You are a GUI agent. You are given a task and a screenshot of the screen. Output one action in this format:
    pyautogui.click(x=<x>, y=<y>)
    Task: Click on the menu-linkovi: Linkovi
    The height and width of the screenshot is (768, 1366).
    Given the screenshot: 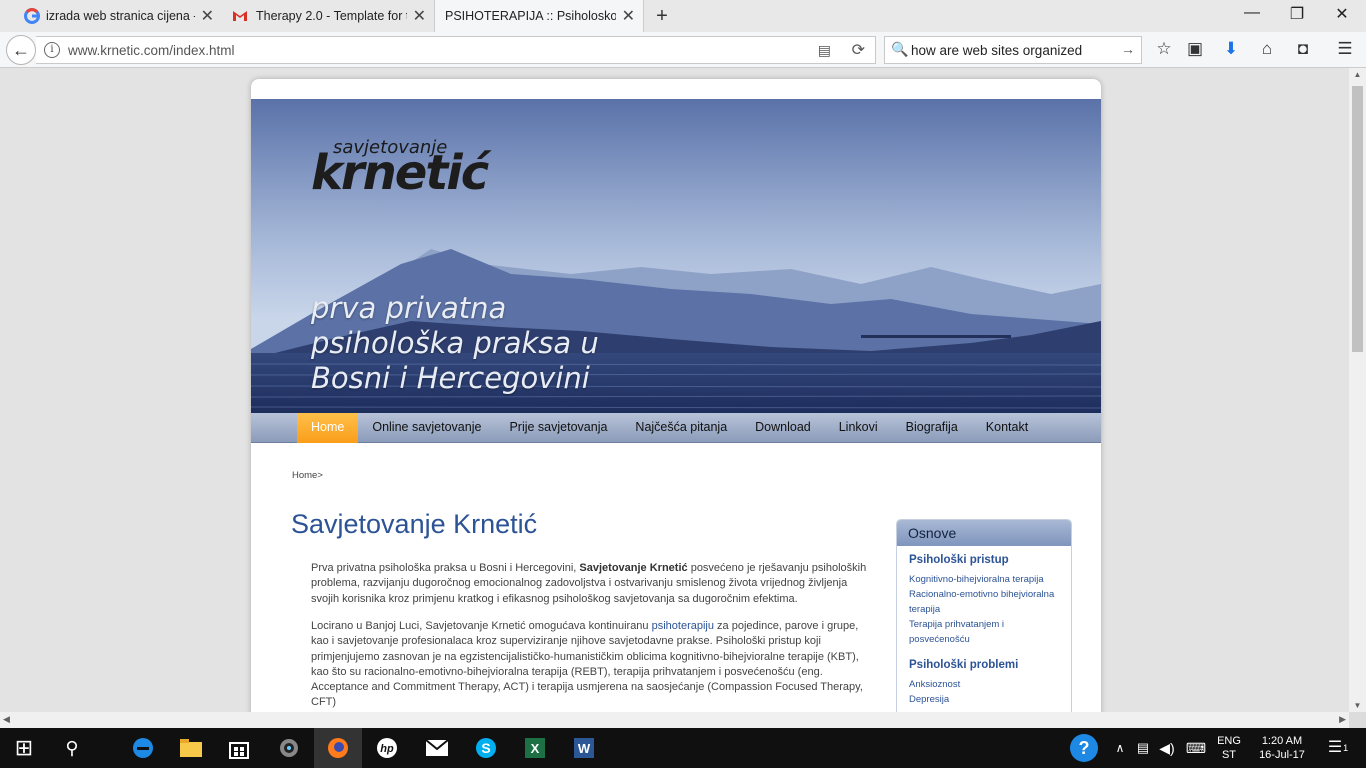 What is the action you would take?
    pyautogui.click(x=858, y=428)
    